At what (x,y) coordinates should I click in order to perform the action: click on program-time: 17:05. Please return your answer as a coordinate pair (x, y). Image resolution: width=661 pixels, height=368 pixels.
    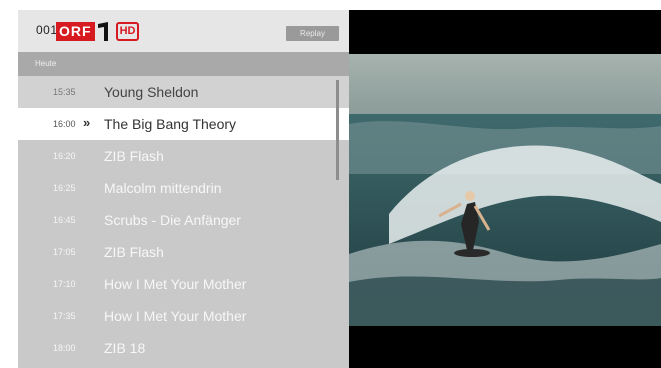
    Looking at the image, I should click on (64, 252).